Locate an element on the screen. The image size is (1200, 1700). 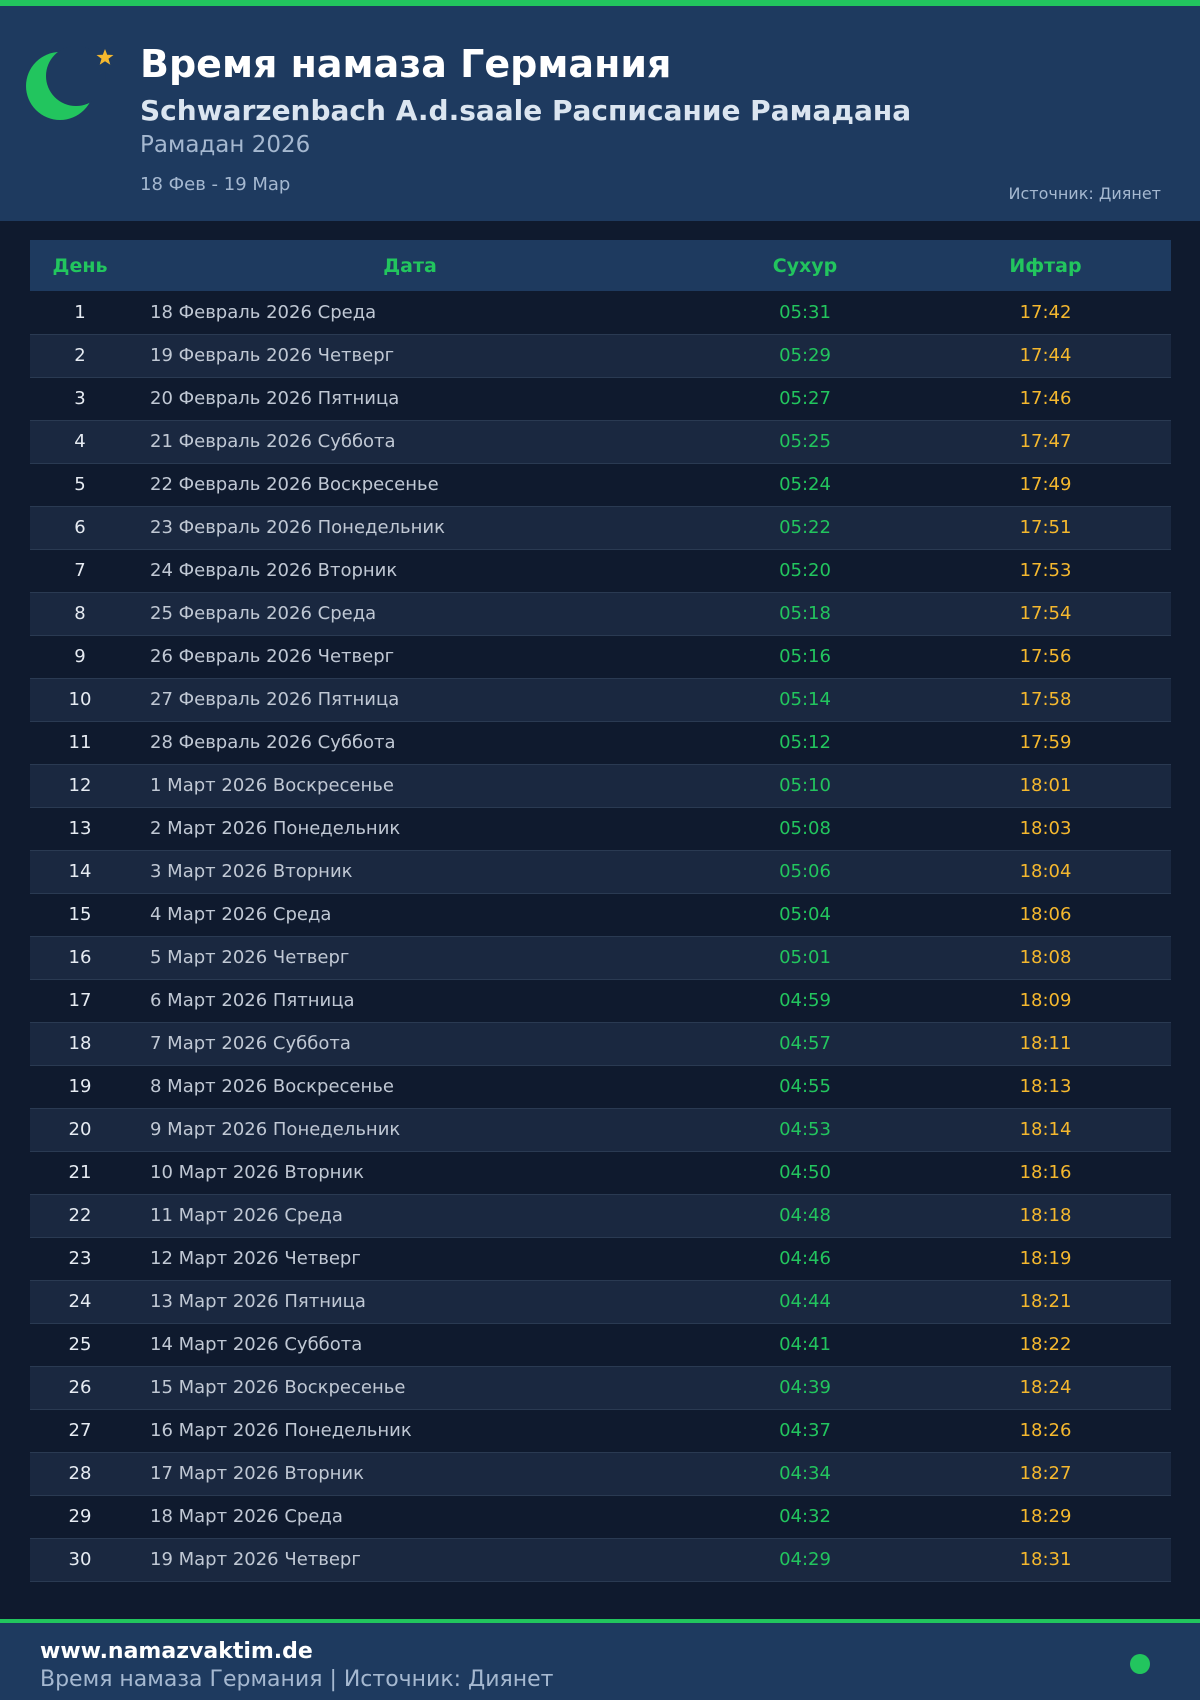
suhur-time: 05:08 is located at coordinates (805, 828).